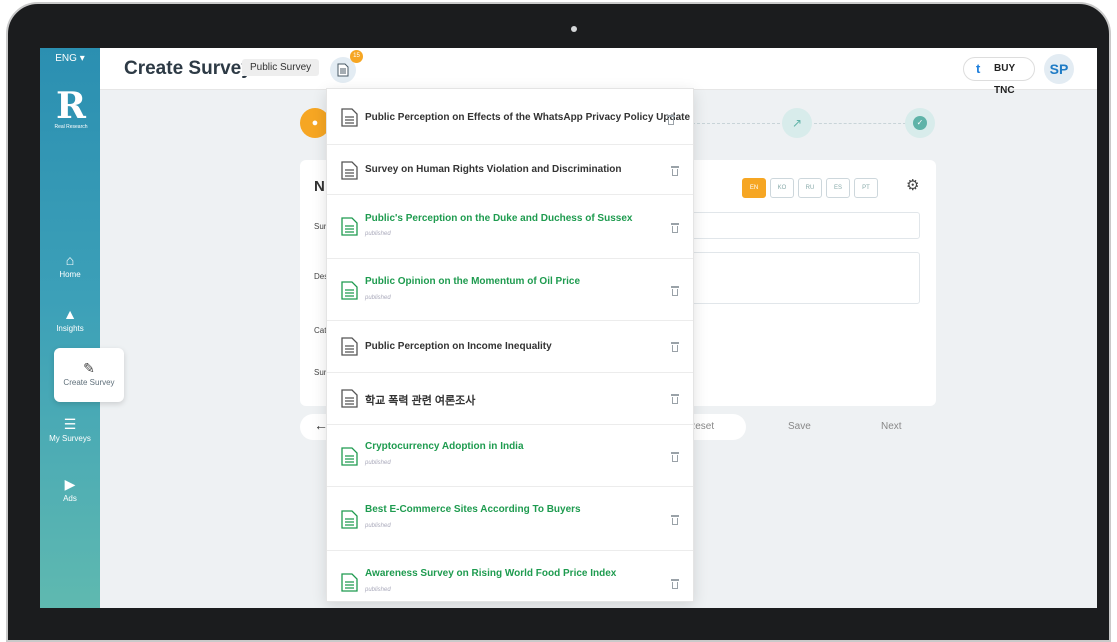  I want to click on camera-dot, so click(574, 29).